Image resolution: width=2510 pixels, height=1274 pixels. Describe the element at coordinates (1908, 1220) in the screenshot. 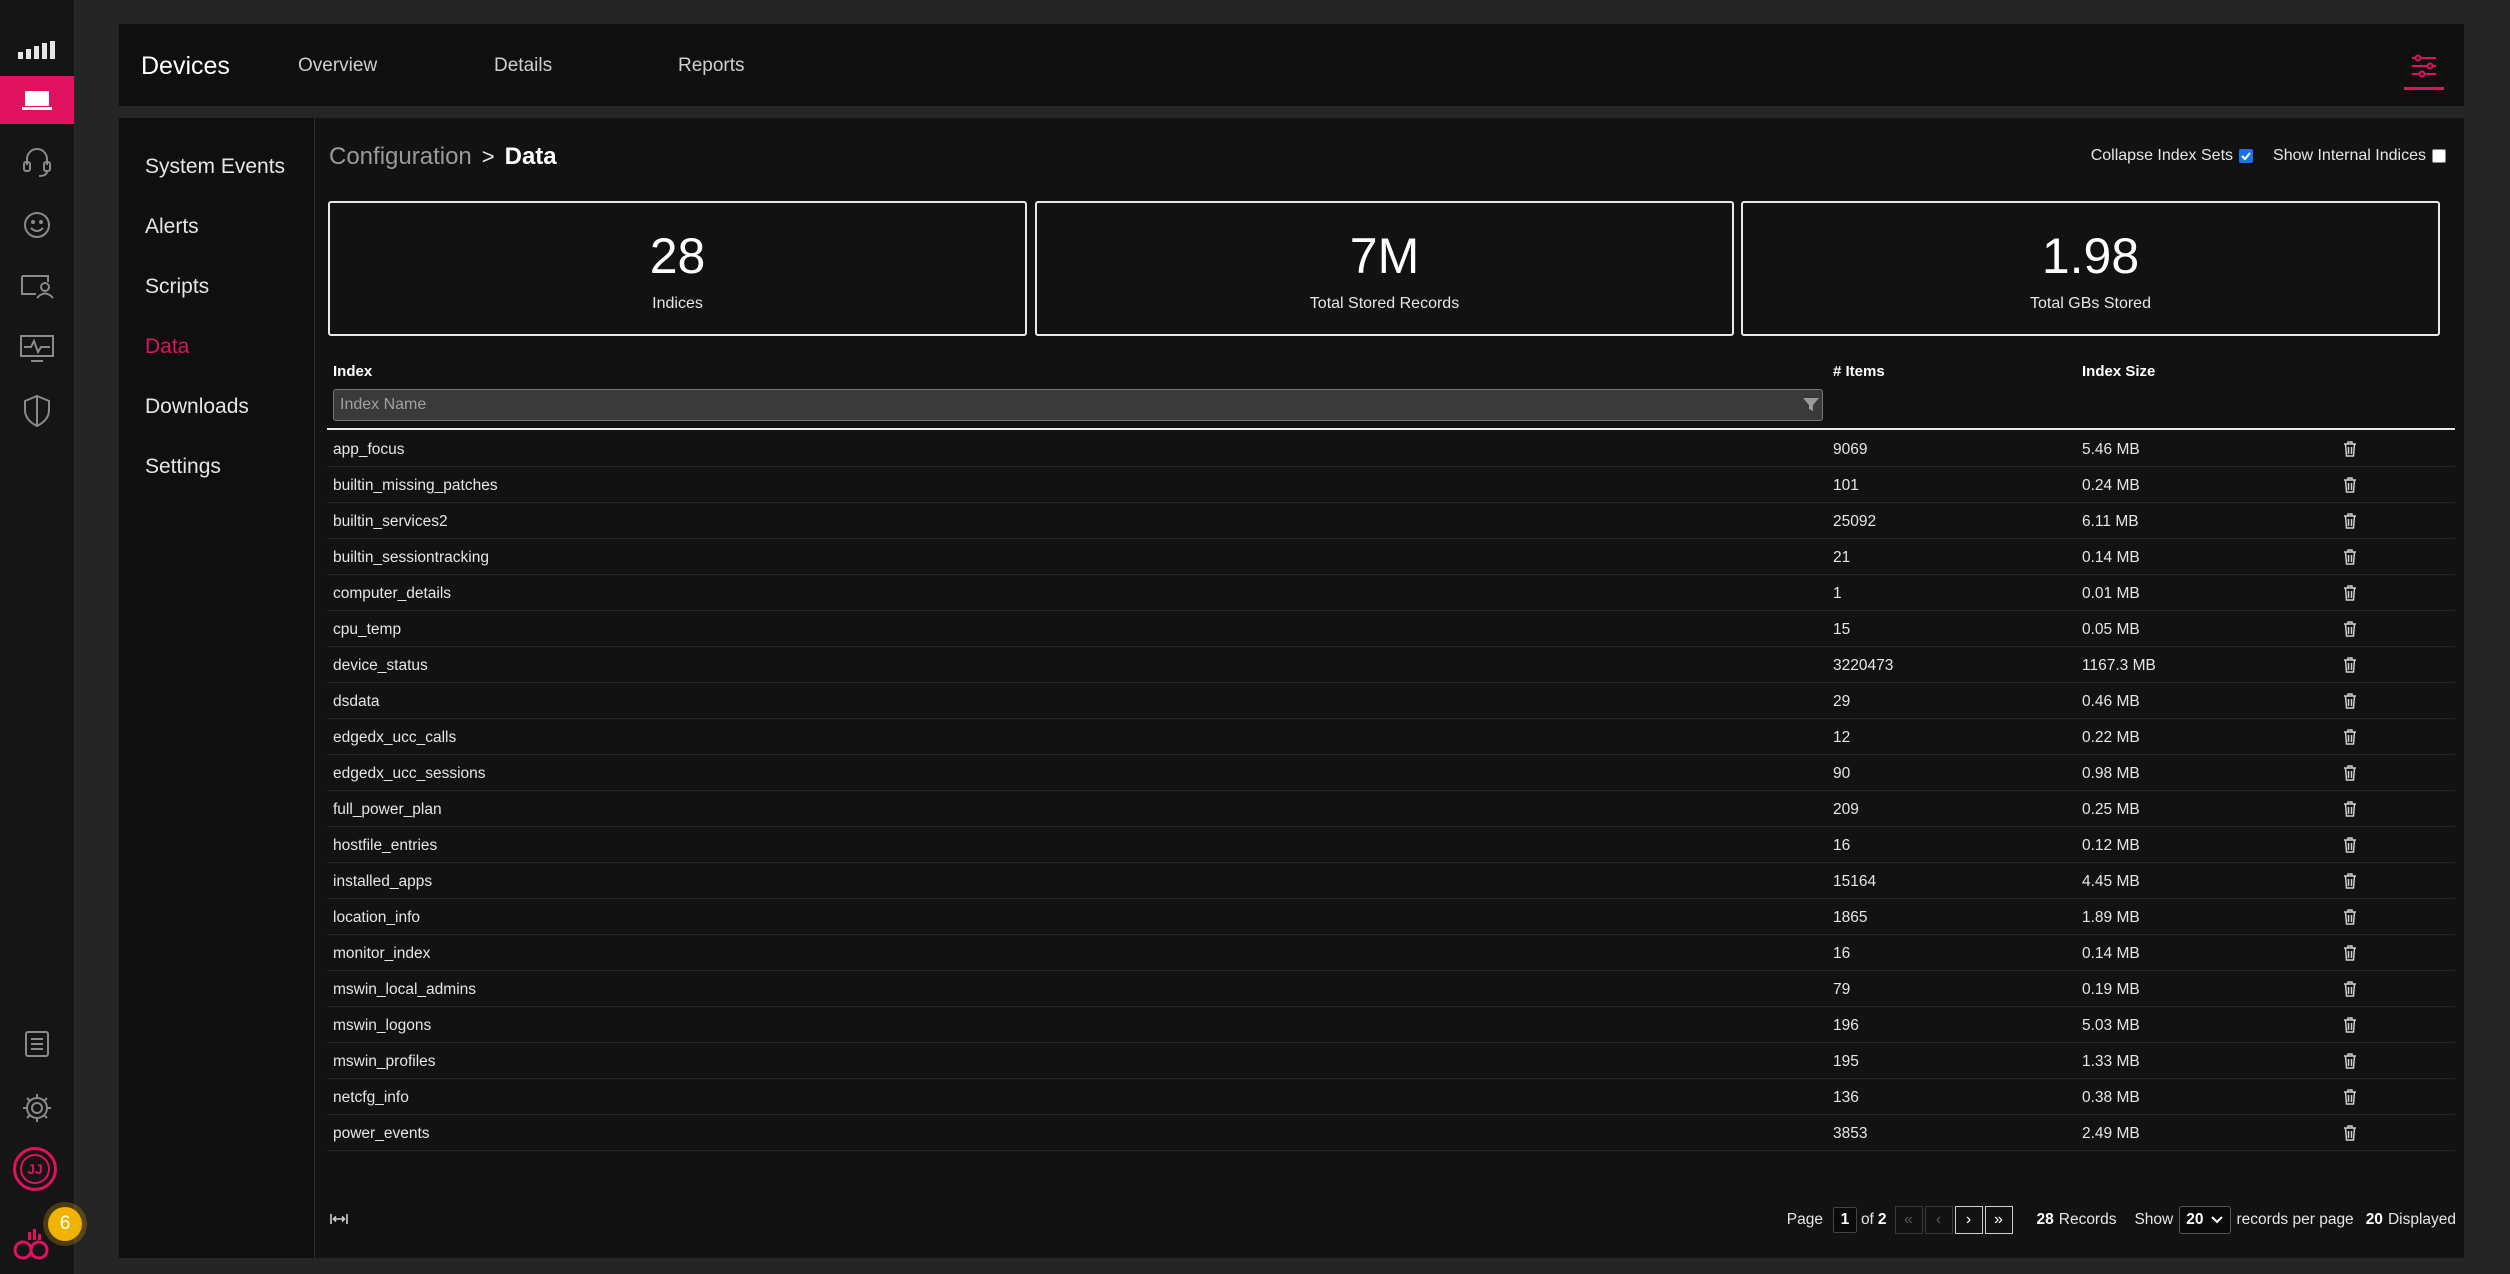

I see `first-page-button: «` at that location.